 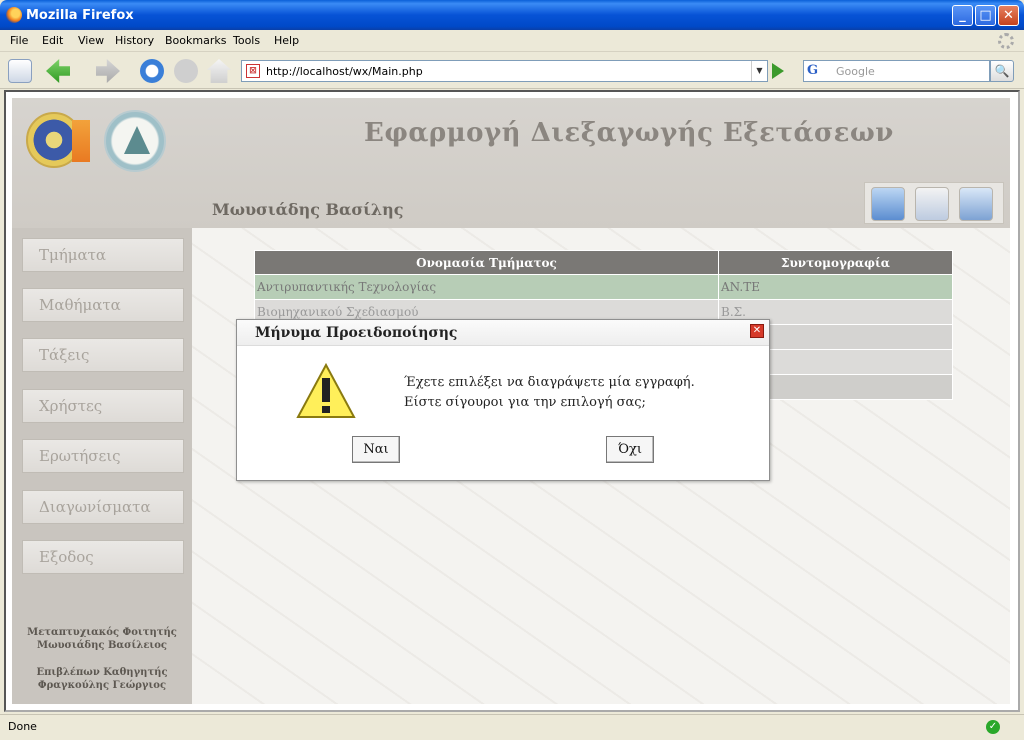 What do you see at coordinates (135, 141) in the screenshot?
I see `department-logo` at bounding box center [135, 141].